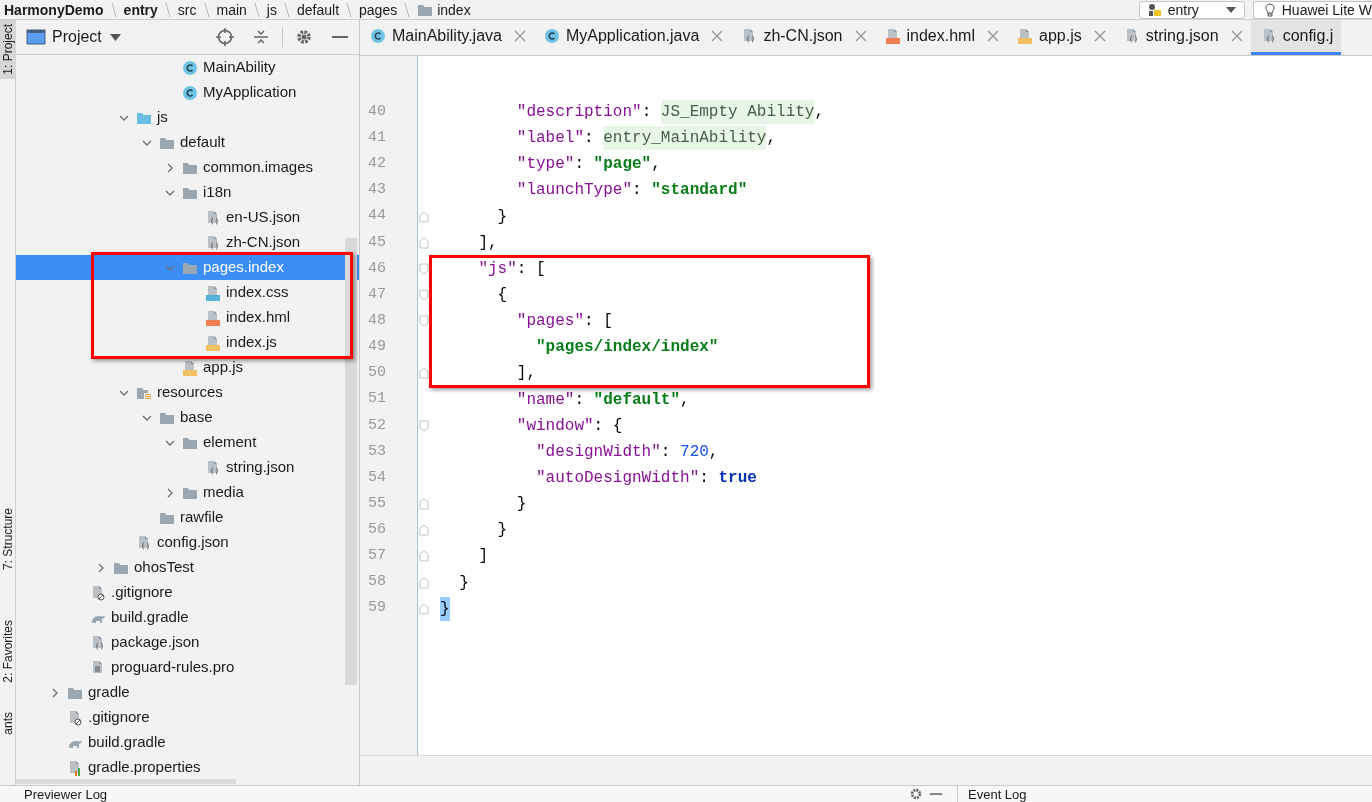 The width and height of the screenshot is (1372, 802). Describe the element at coordinates (377, 556) in the screenshot. I see `line-number: 57` at that location.